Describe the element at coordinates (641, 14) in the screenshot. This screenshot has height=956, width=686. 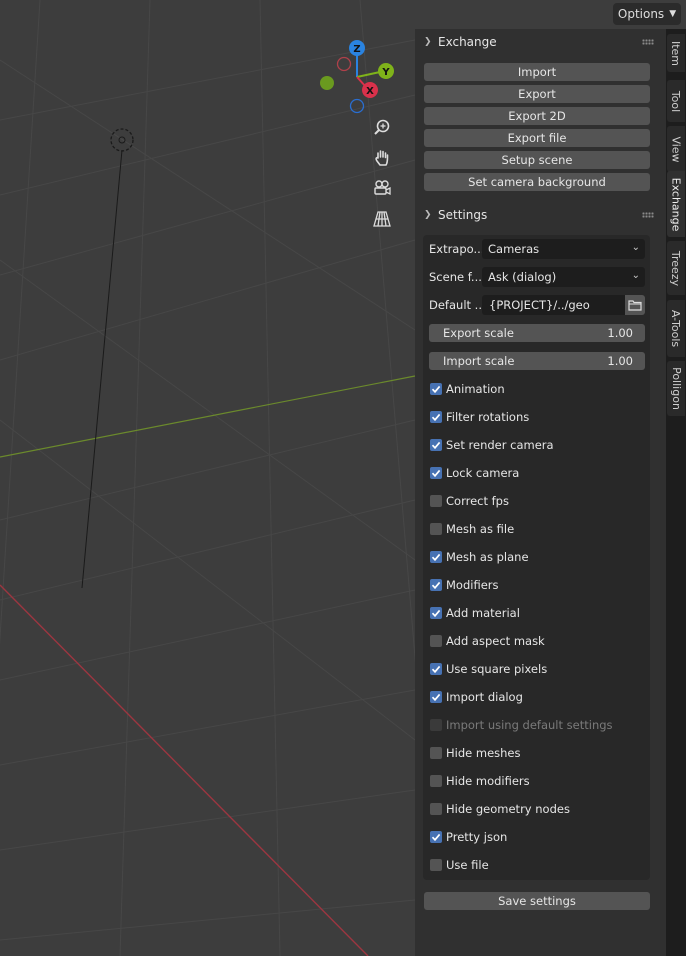
I see `options-label: Options` at that location.